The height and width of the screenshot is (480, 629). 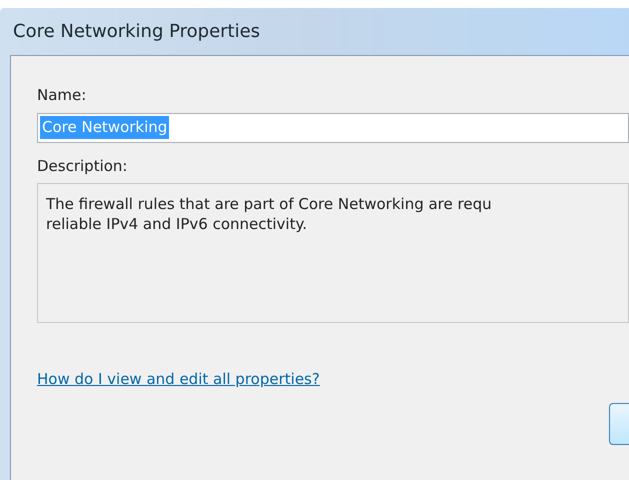 I want to click on name-label: Name:, so click(x=62, y=95).